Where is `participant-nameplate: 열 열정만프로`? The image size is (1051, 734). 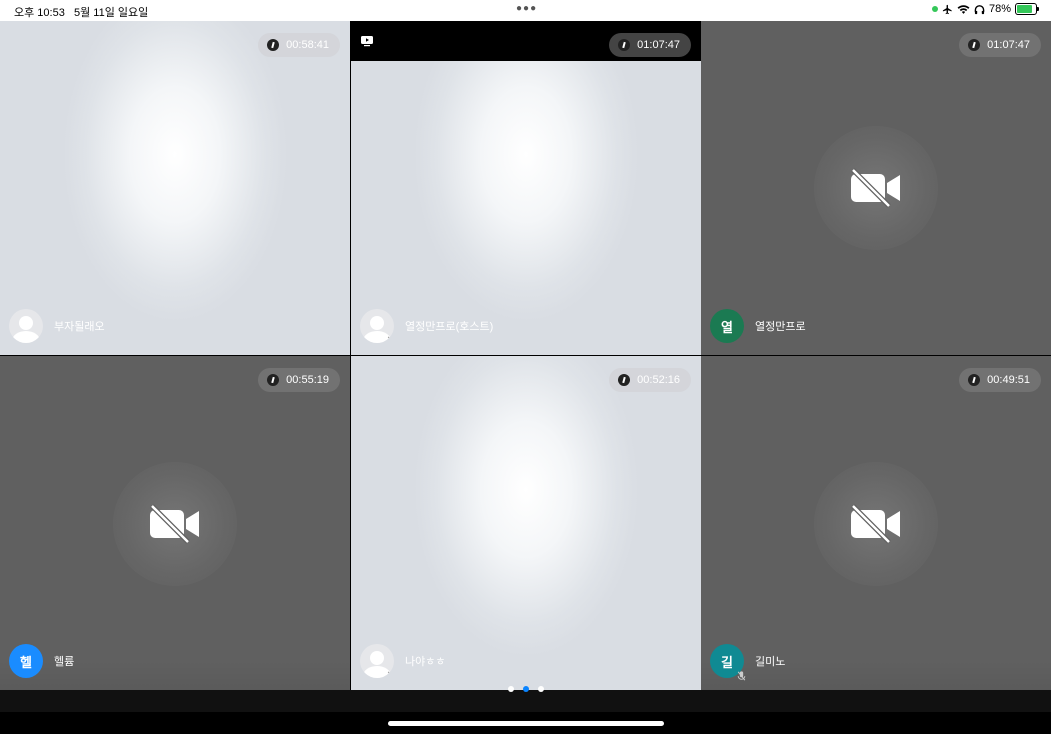 participant-nameplate: 열 열정만프로 is located at coordinates (758, 326).